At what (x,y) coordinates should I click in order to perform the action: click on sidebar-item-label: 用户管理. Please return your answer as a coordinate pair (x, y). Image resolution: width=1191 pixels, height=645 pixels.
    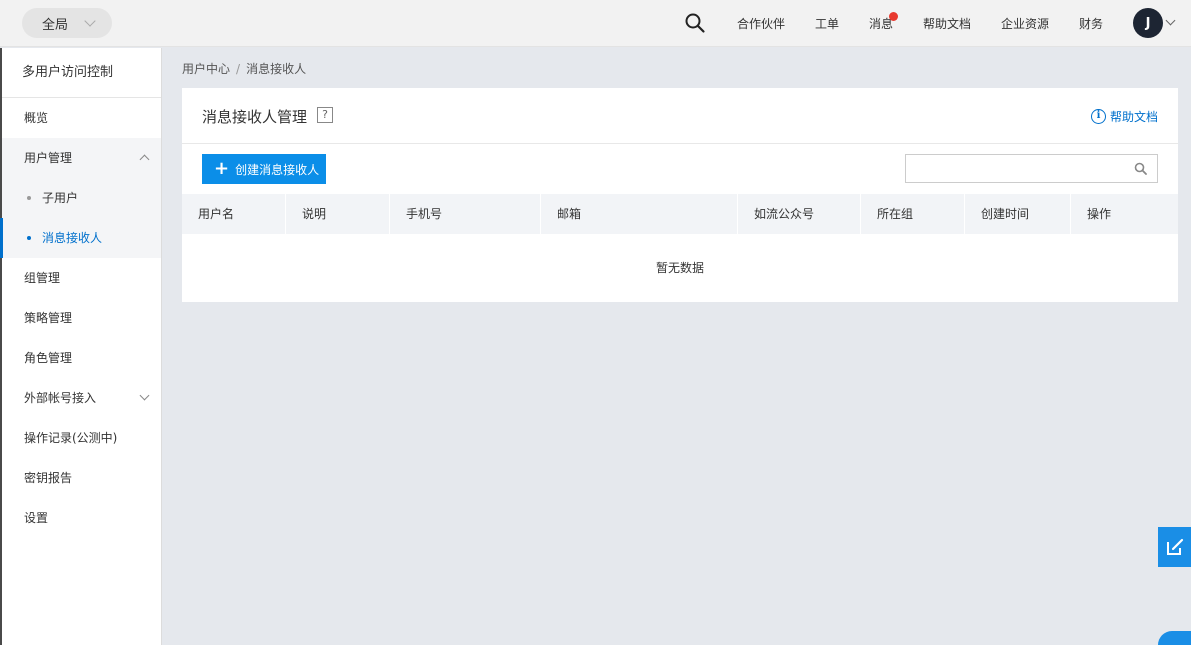
    Looking at the image, I should click on (48, 158).